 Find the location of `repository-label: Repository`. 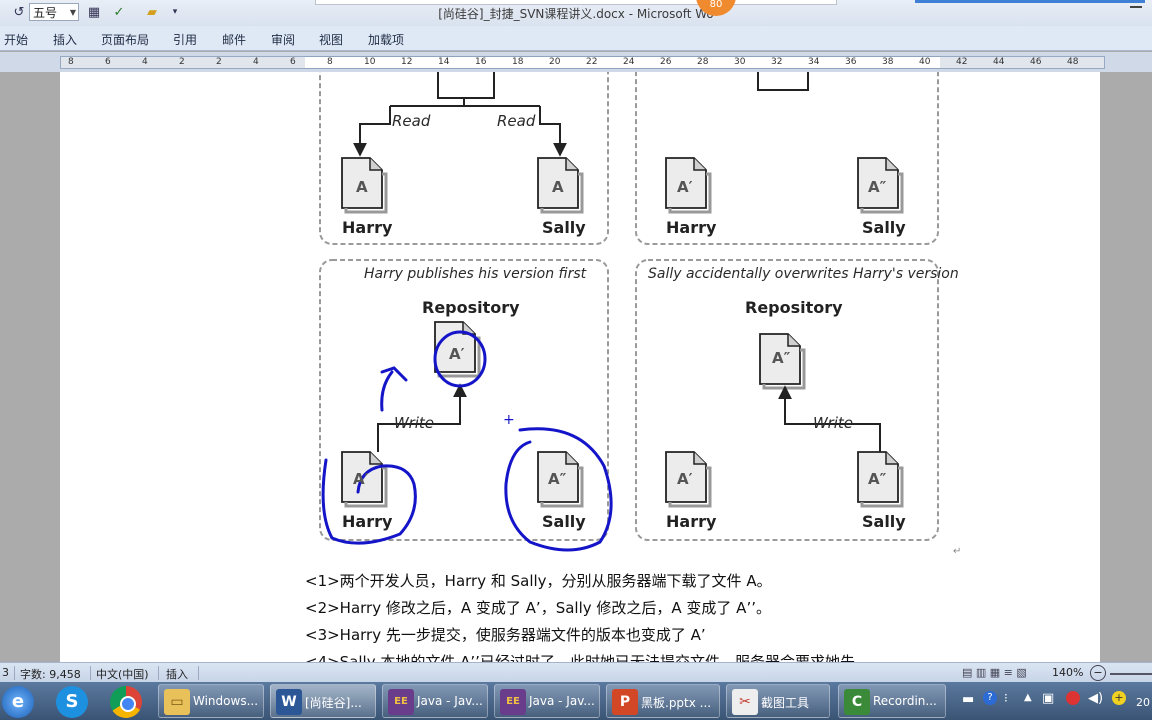

repository-label: Repository is located at coordinates (471, 307).